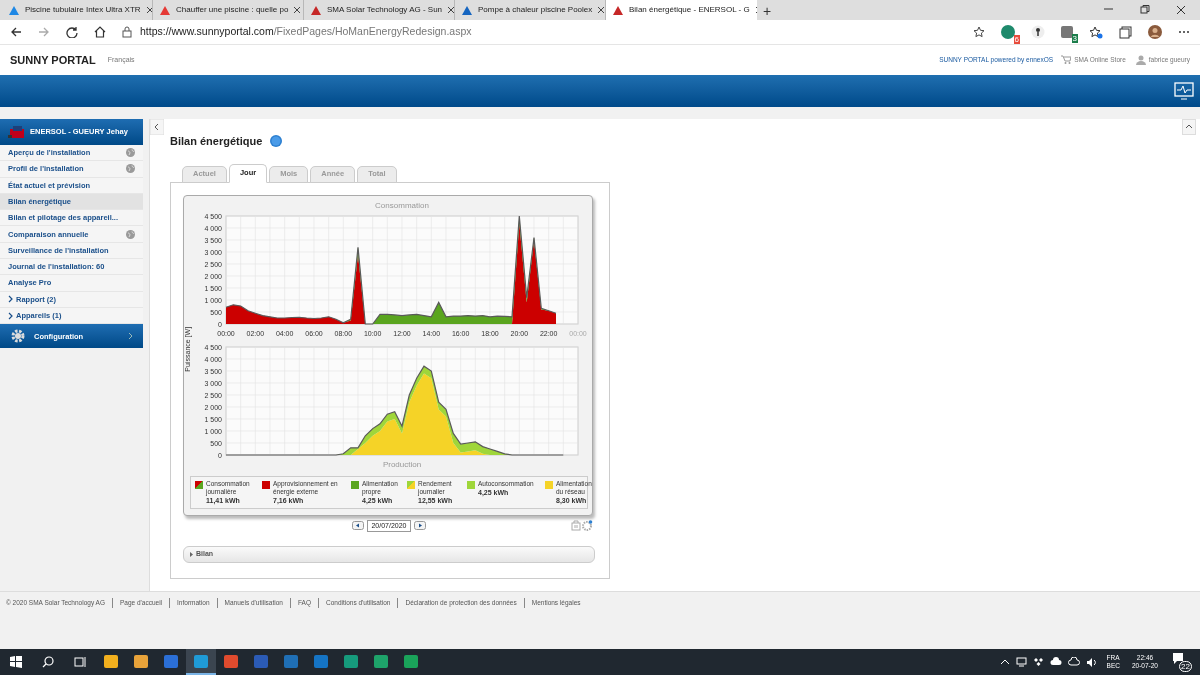 This screenshot has width=1200, height=675. I want to click on url-text: https://www.sunnyportal.com/FixedPages/HoManEnergyRedesign.aspx, so click(306, 32).